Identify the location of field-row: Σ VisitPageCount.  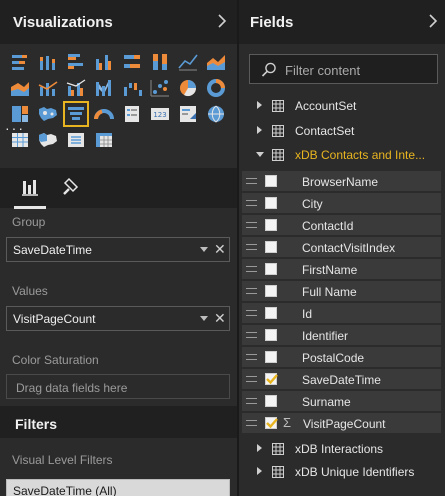
(341, 423).